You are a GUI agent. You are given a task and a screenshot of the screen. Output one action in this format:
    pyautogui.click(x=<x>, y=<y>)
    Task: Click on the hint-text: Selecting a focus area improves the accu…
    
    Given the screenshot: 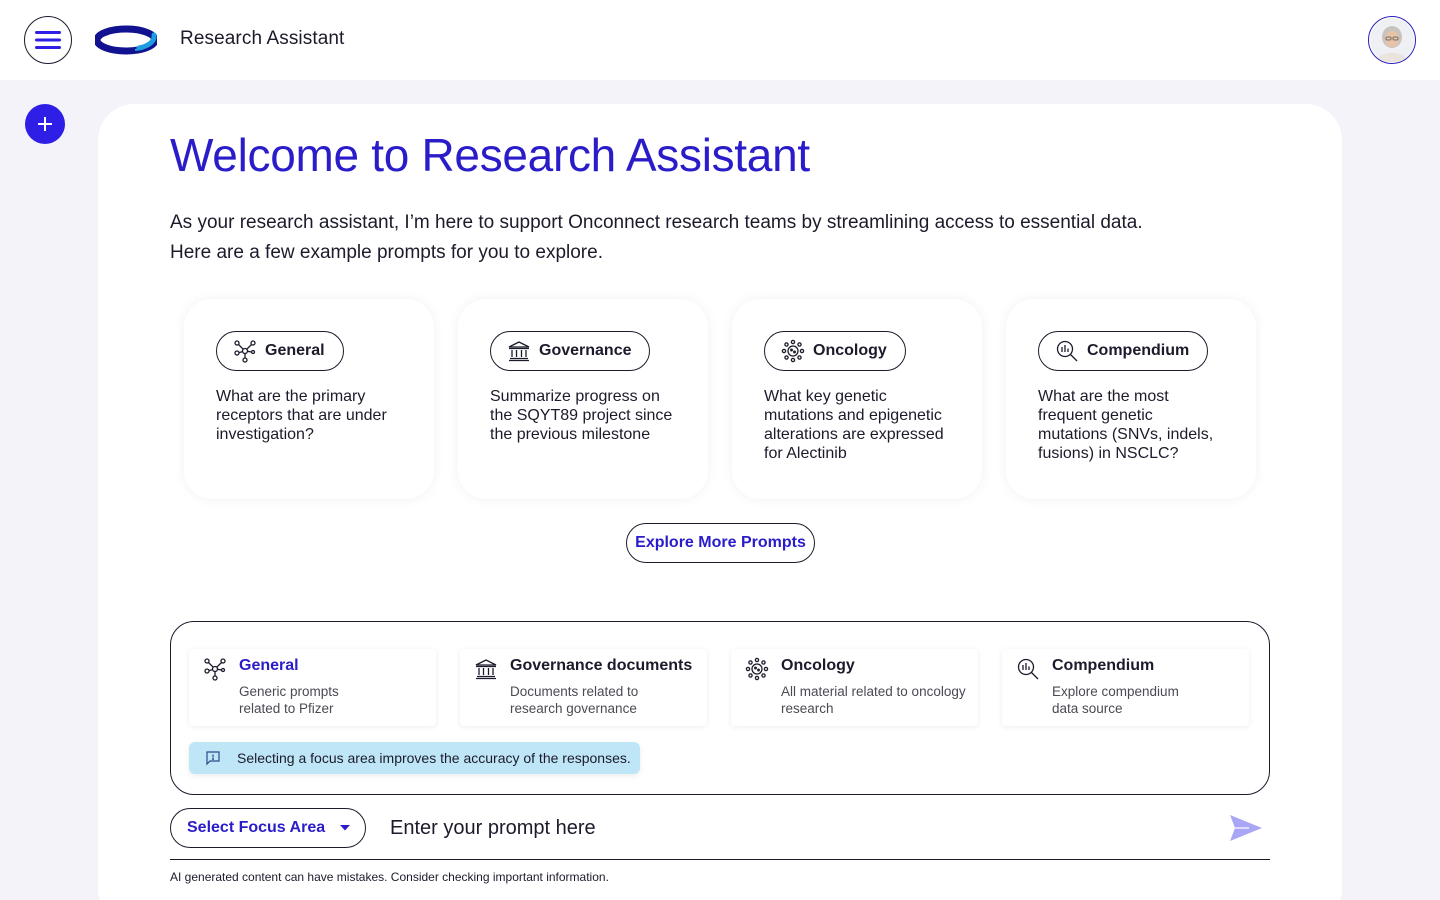 What is the action you would take?
    pyautogui.click(x=434, y=758)
    